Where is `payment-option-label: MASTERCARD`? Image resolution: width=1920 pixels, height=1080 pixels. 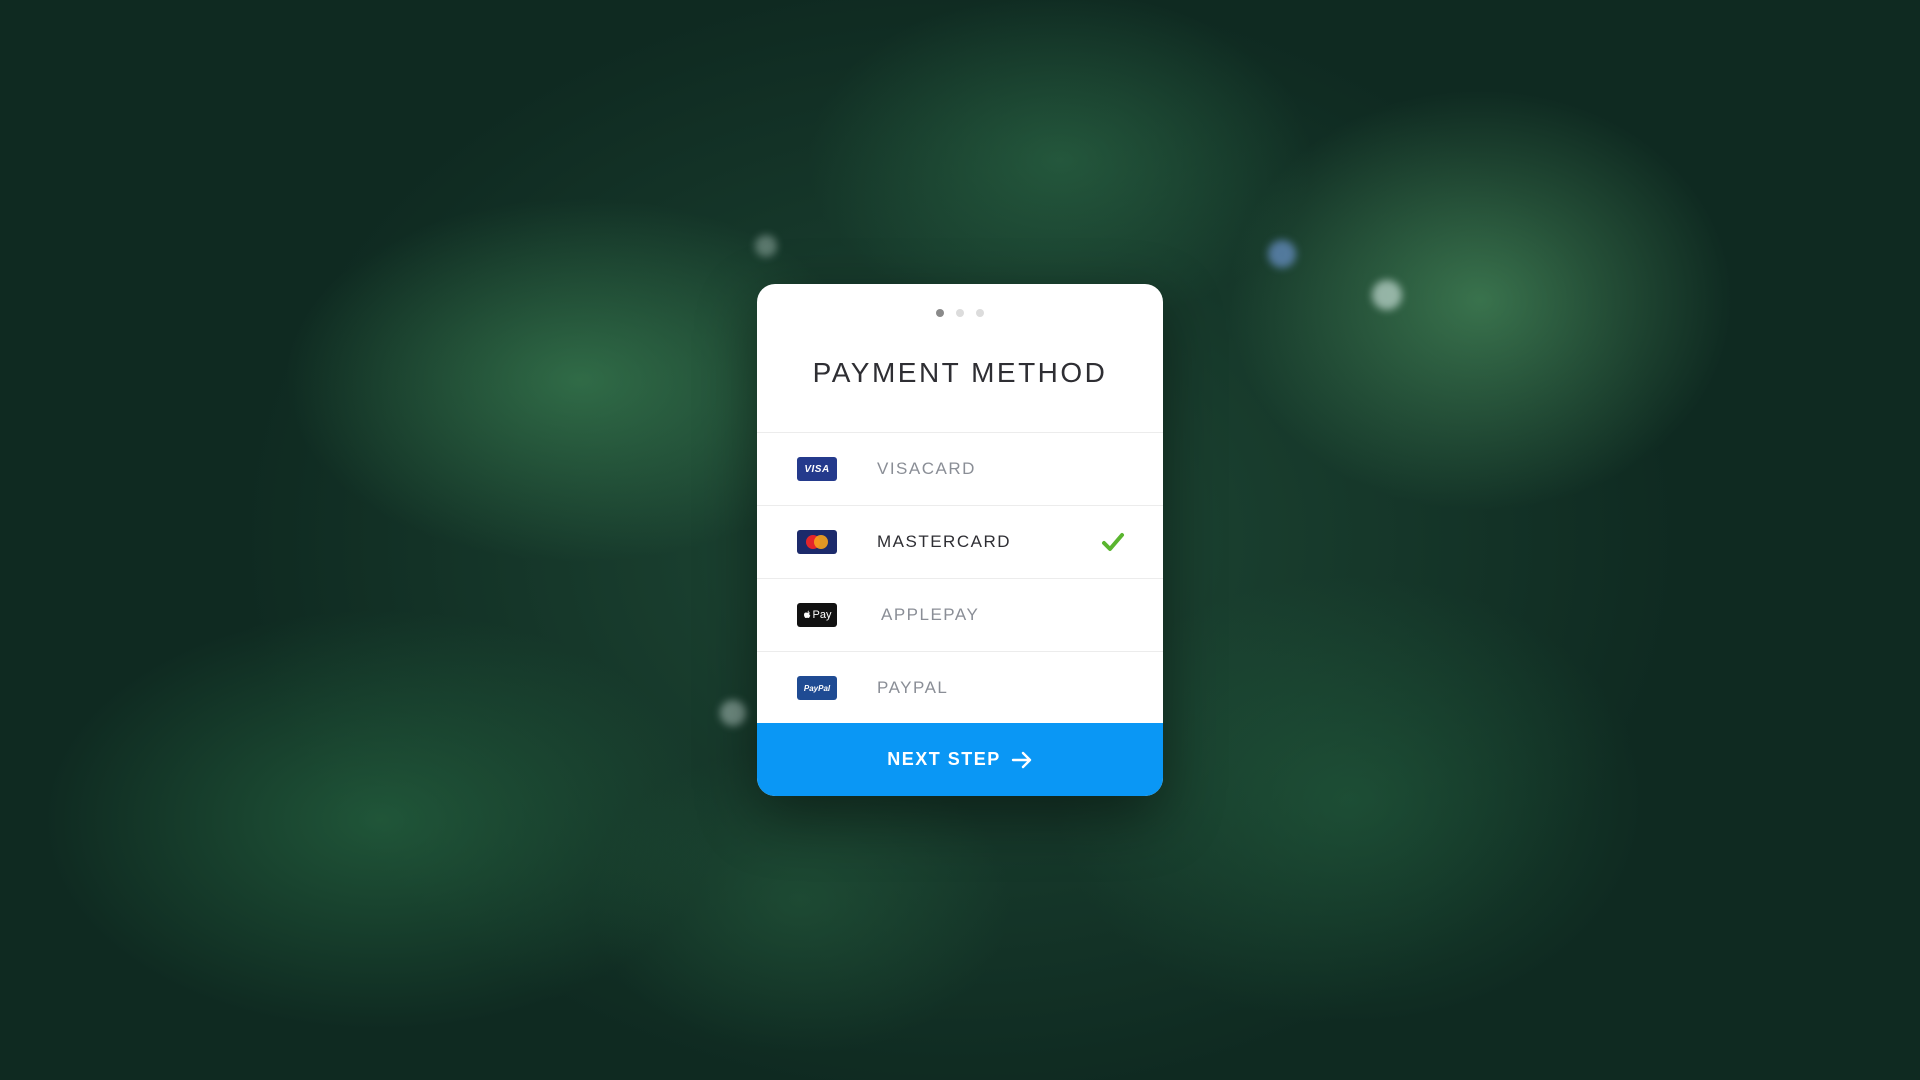
payment-option-label: MASTERCARD is located at coordinates (944, 541).